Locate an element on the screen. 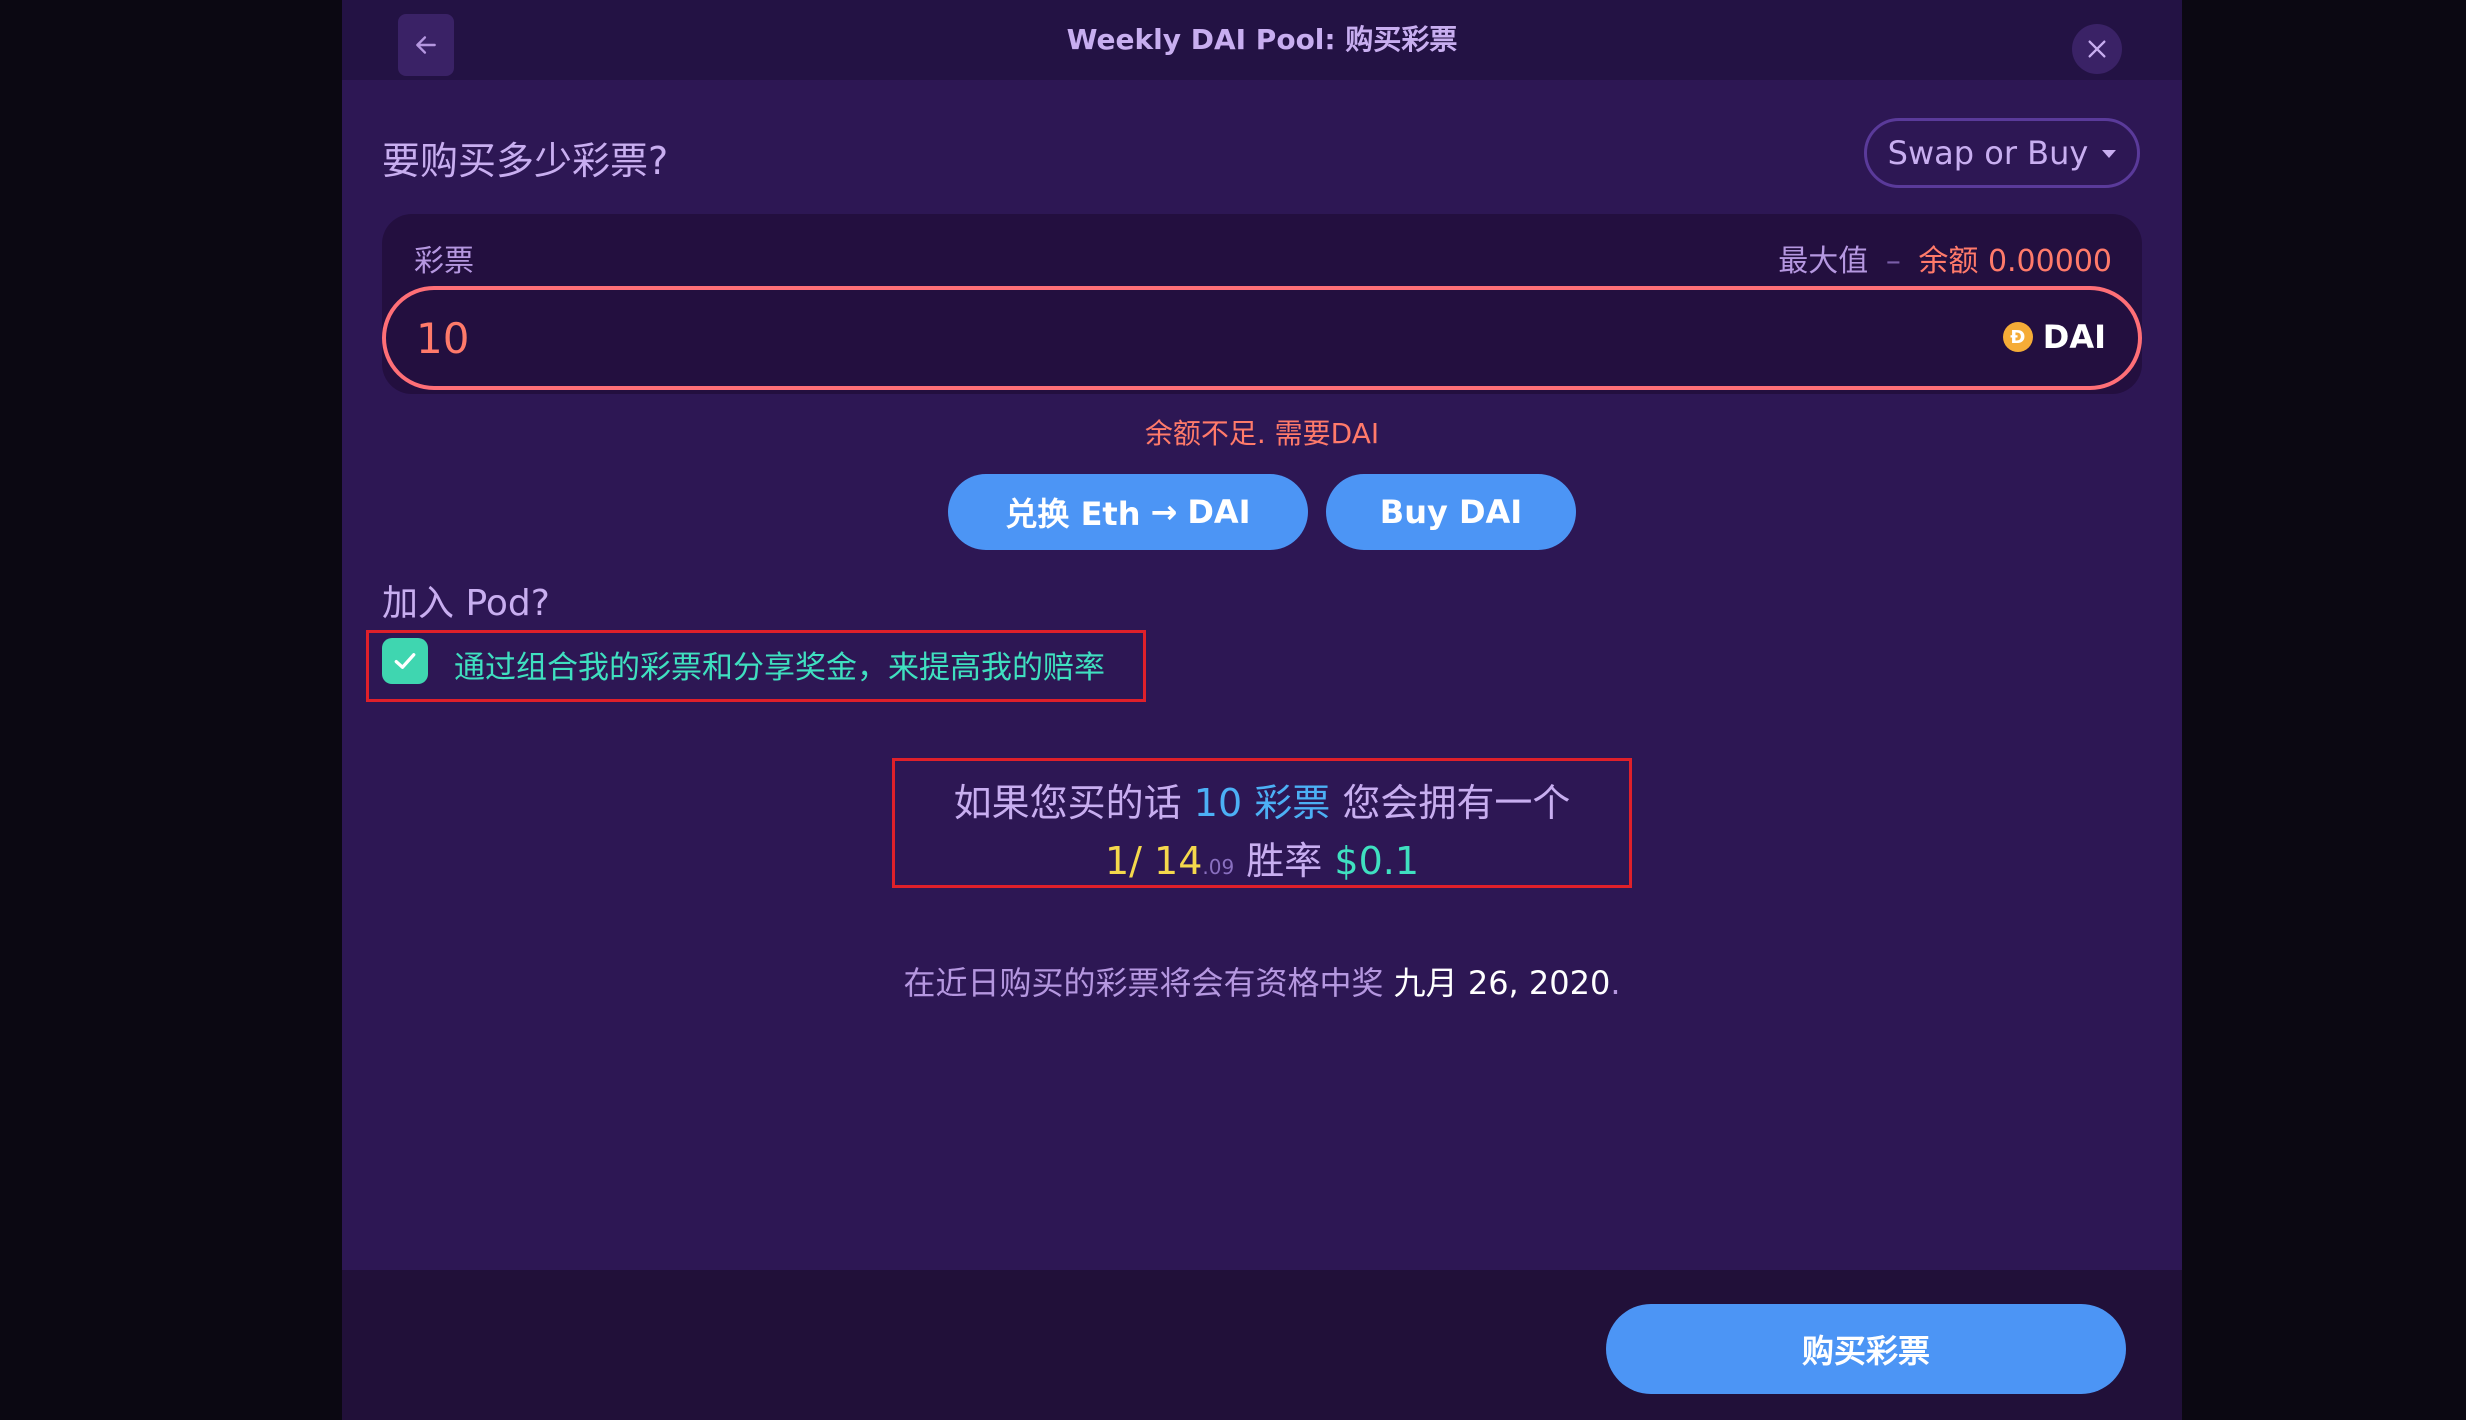  odds-ratio: 1/ 14 is located at coordinates (1153, 861).